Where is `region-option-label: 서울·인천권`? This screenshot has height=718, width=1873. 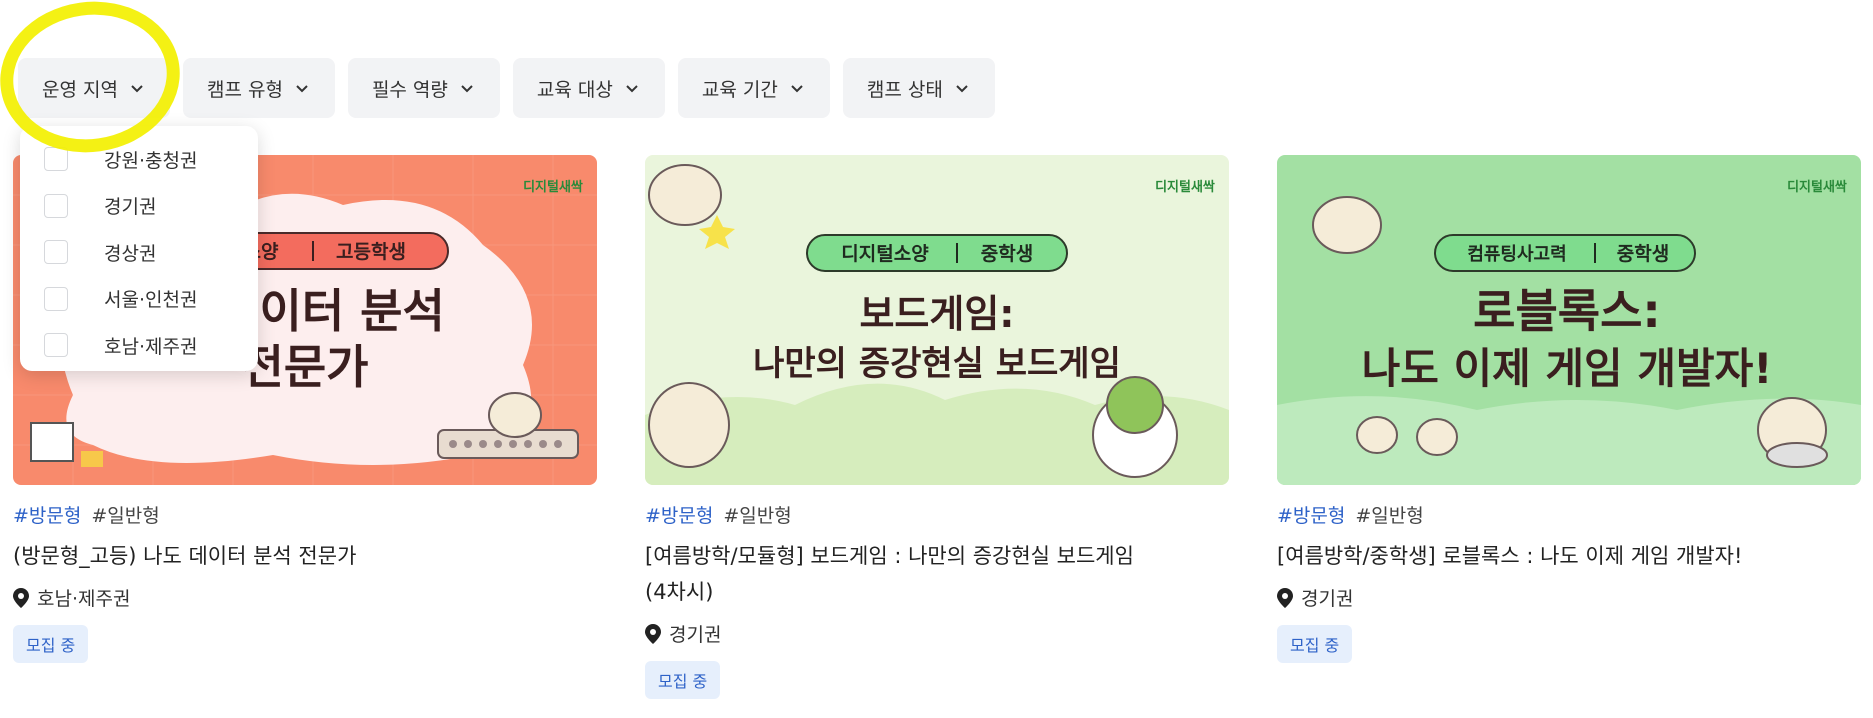
region-option-label: 서울·인천권 is located at coordinates (151, 300).